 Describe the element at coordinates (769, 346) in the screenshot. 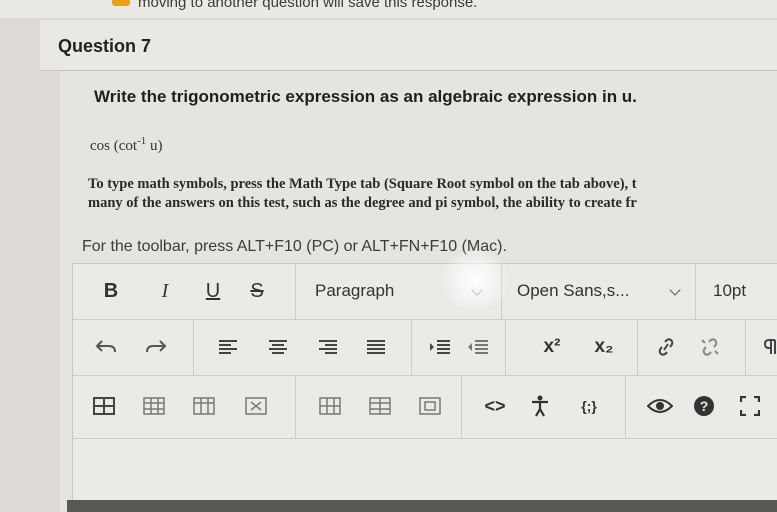

I see `paragraph-icon` at that location.